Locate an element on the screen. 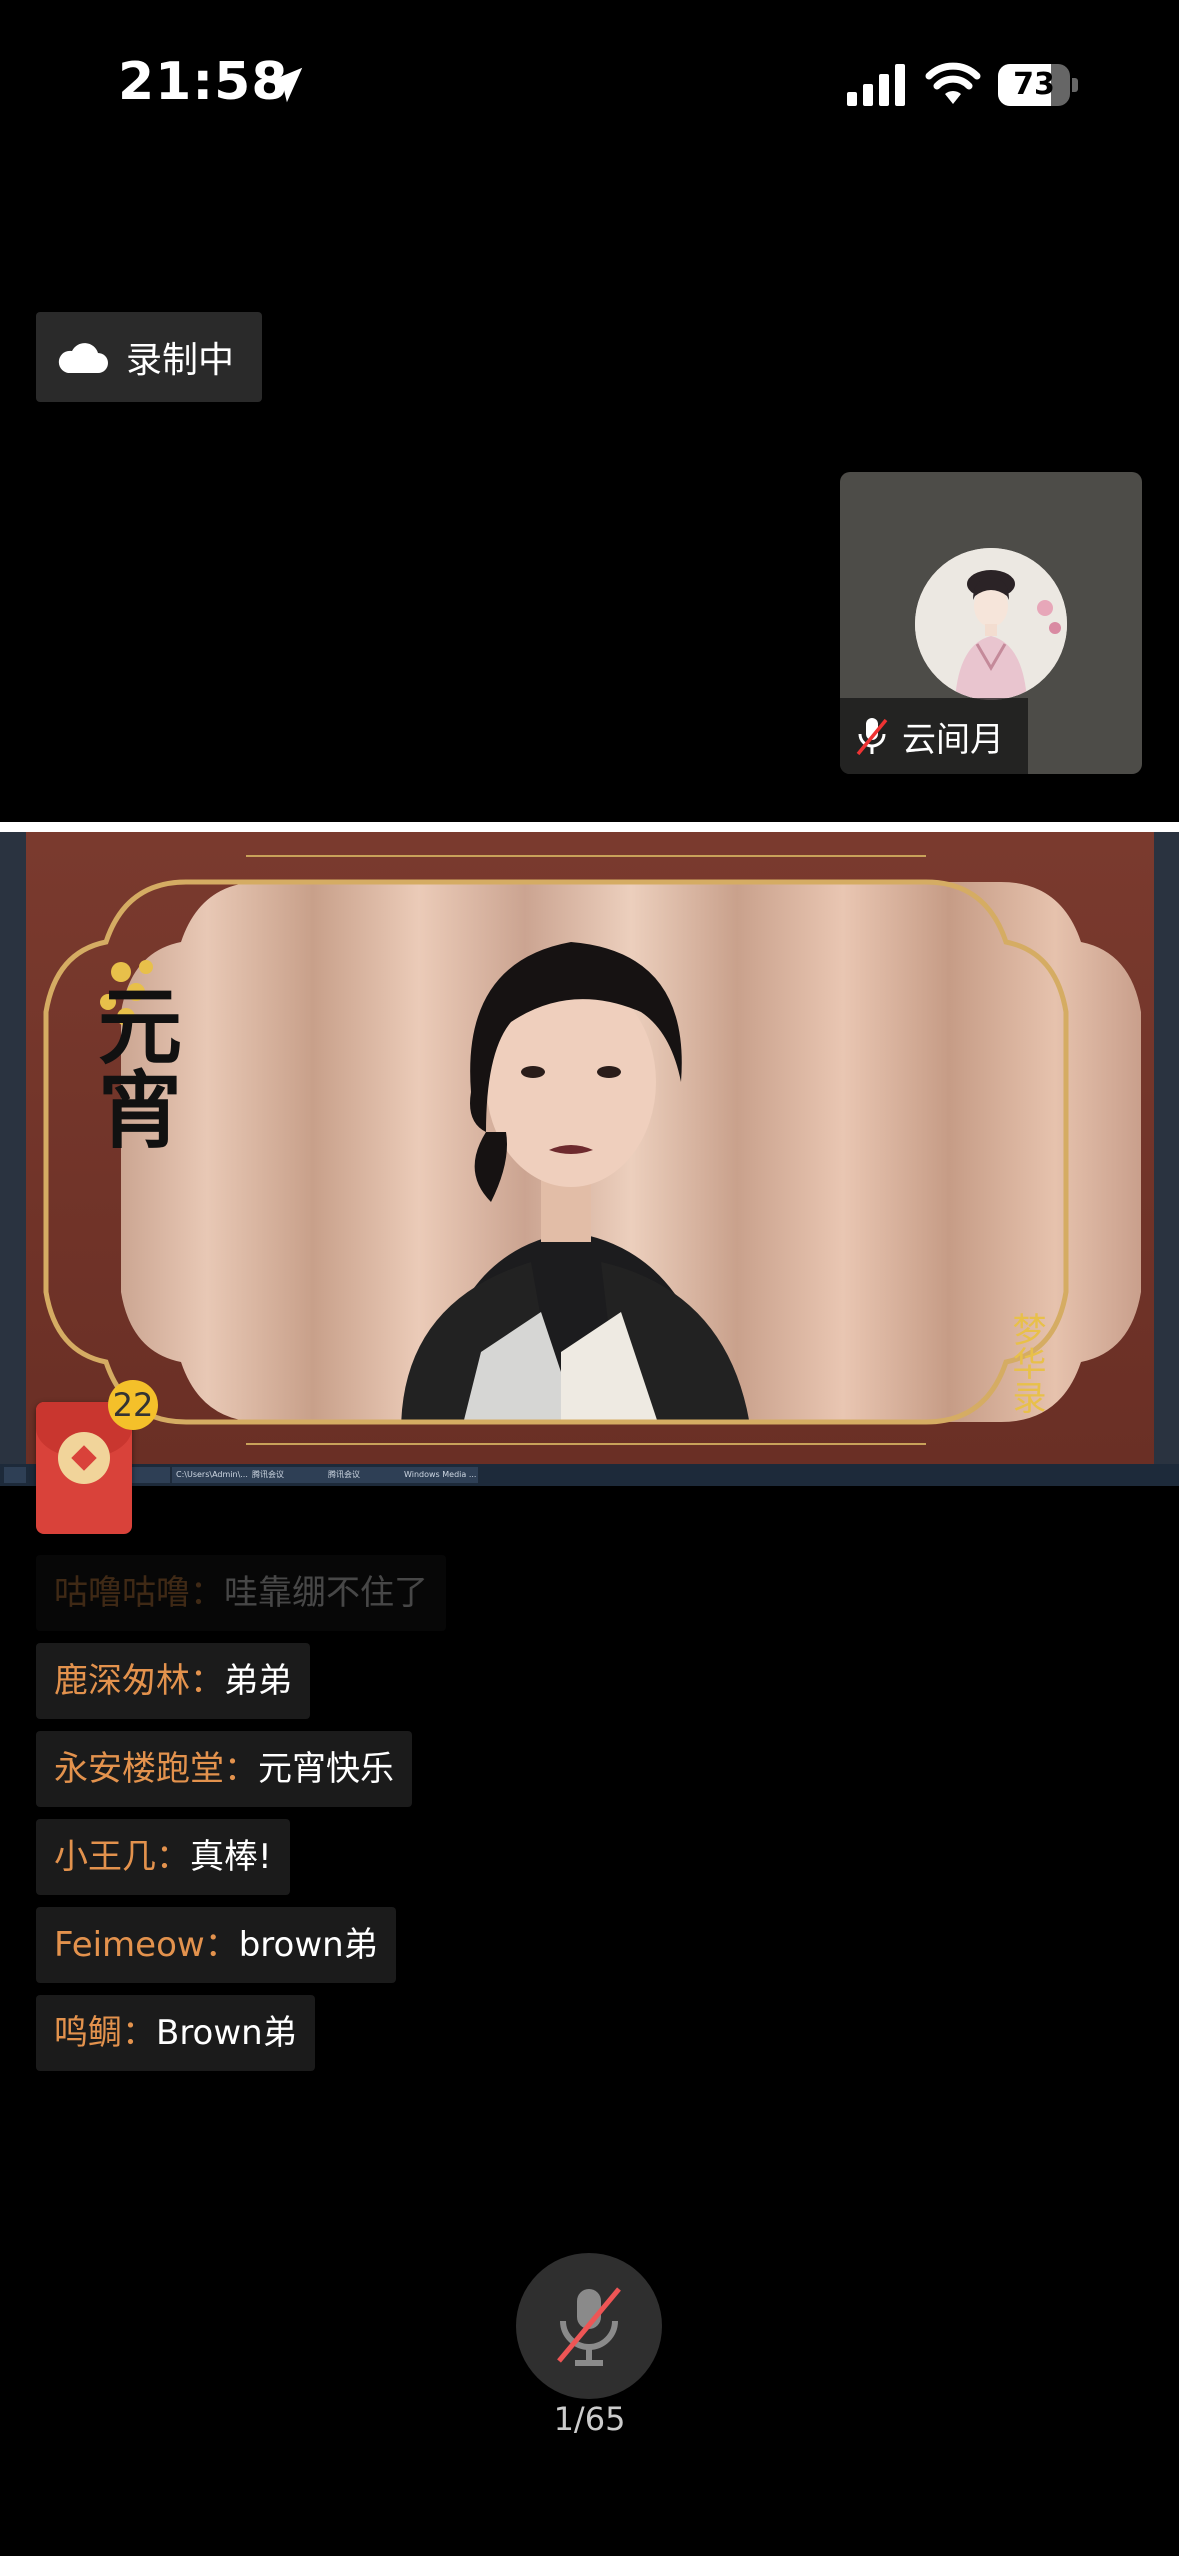 Image resolution: width=1179 pixels, height=2556 pixels. wifi-icon is located at coordinates (953, 83).